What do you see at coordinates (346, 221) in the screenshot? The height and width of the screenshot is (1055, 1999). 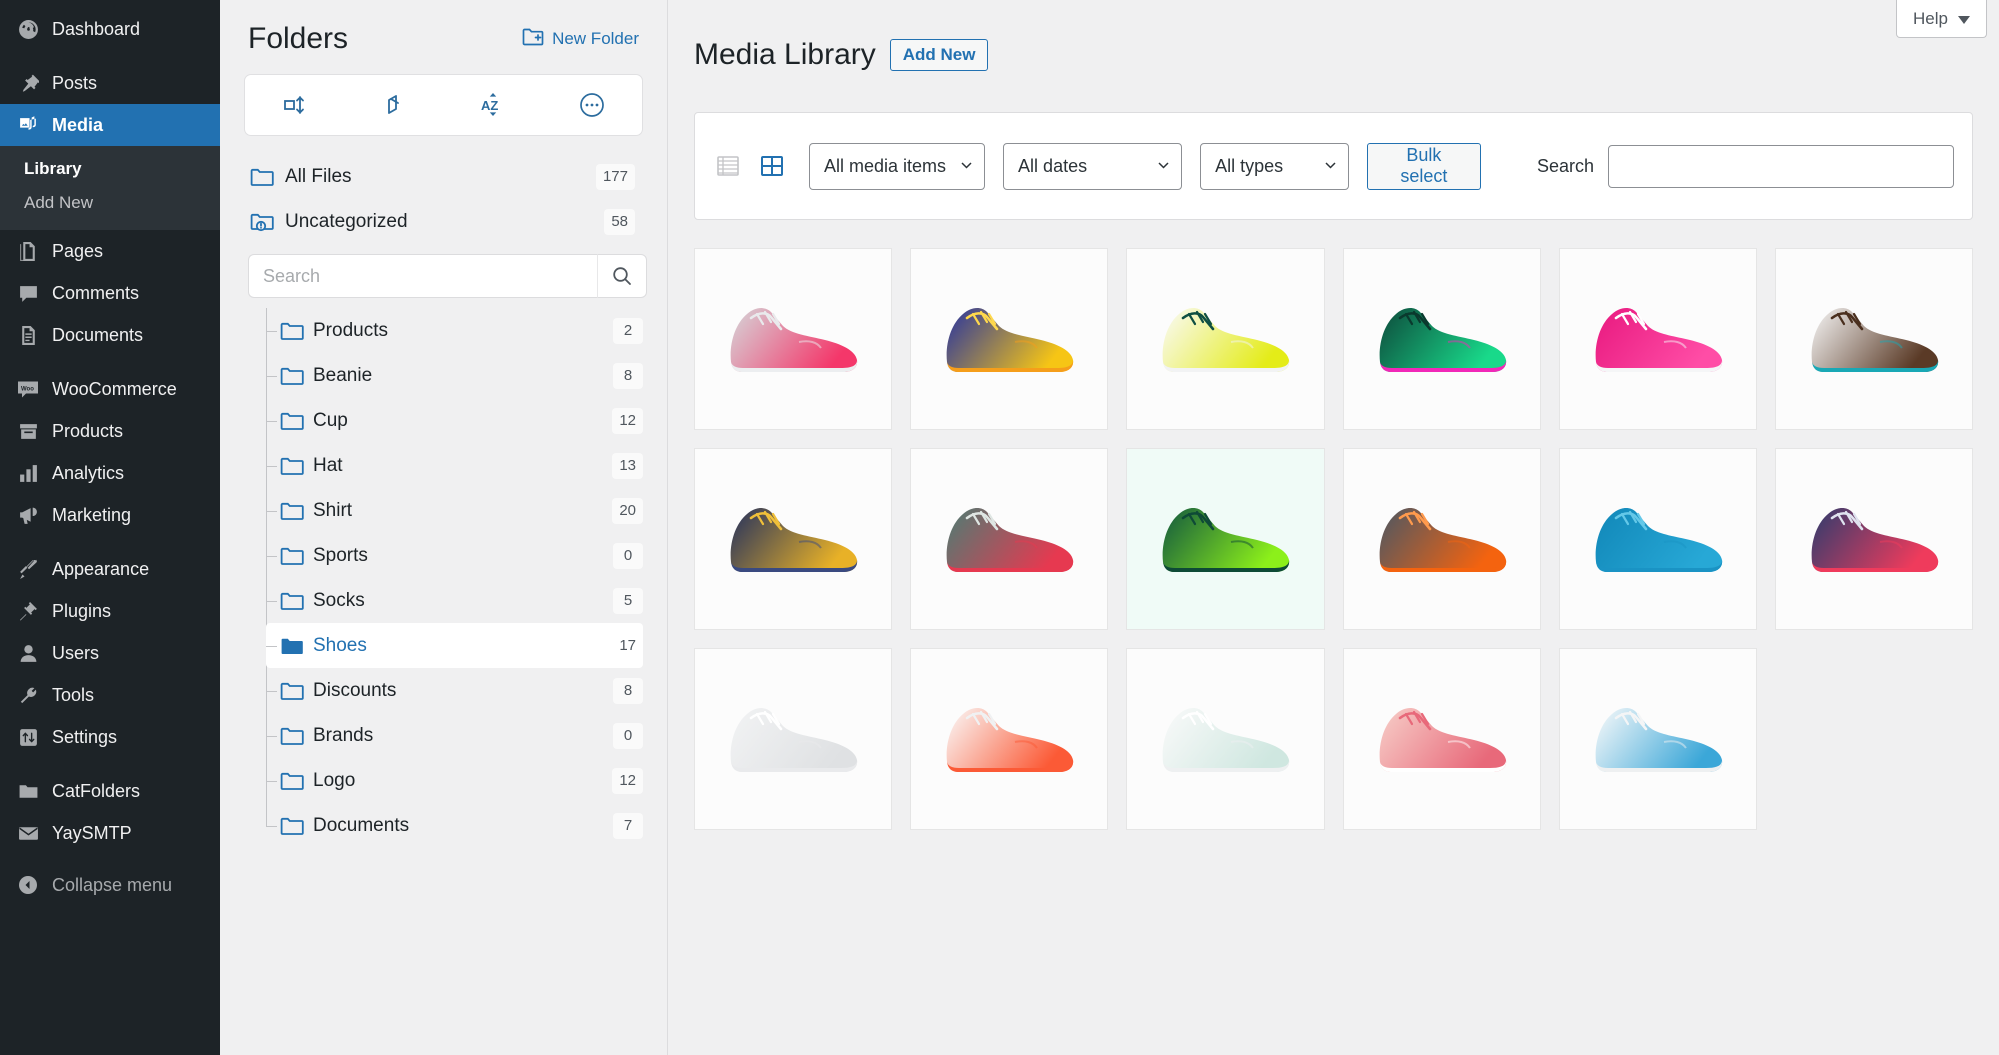 I see `folder-label: Uncategorized` at bounding box center [346, 221].